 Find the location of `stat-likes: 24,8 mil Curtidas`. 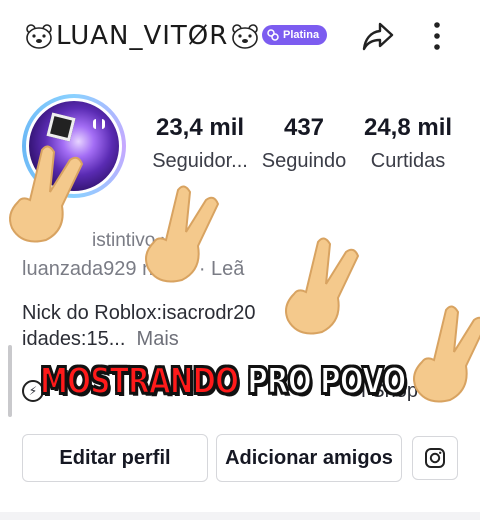

stat-likes: 24,8 mil Curtidas is located at coordinates (408, 143).